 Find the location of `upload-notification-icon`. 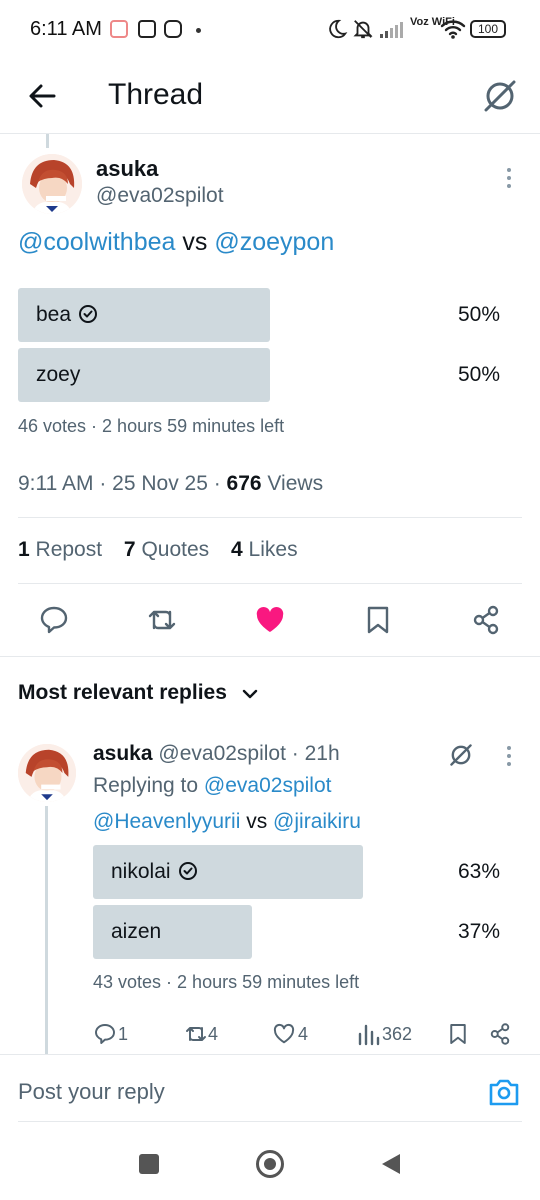

upload-notification-icon is located at coordinates (147, 29).